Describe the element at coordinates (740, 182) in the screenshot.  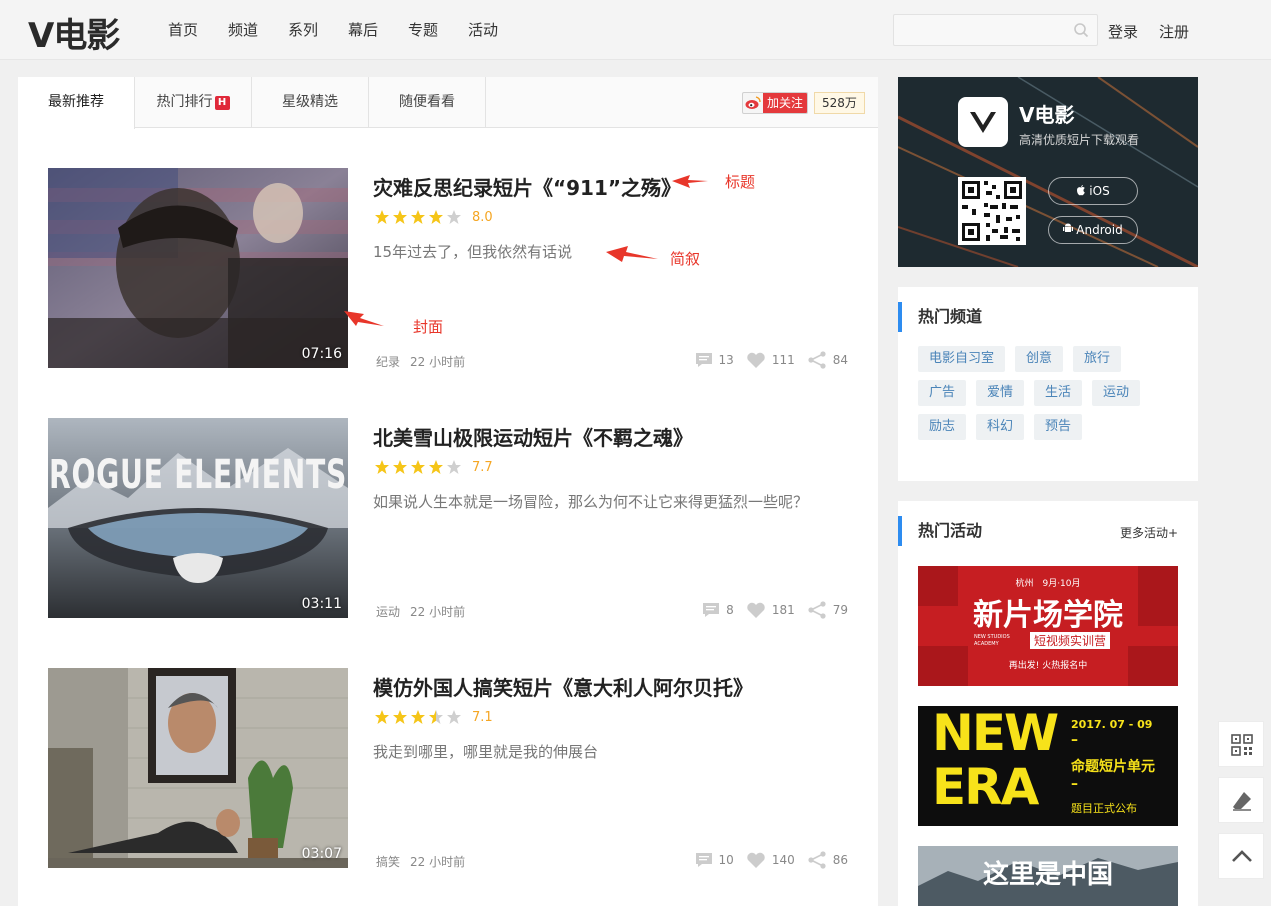
I see `annotation-title-label: 标题` at that location.